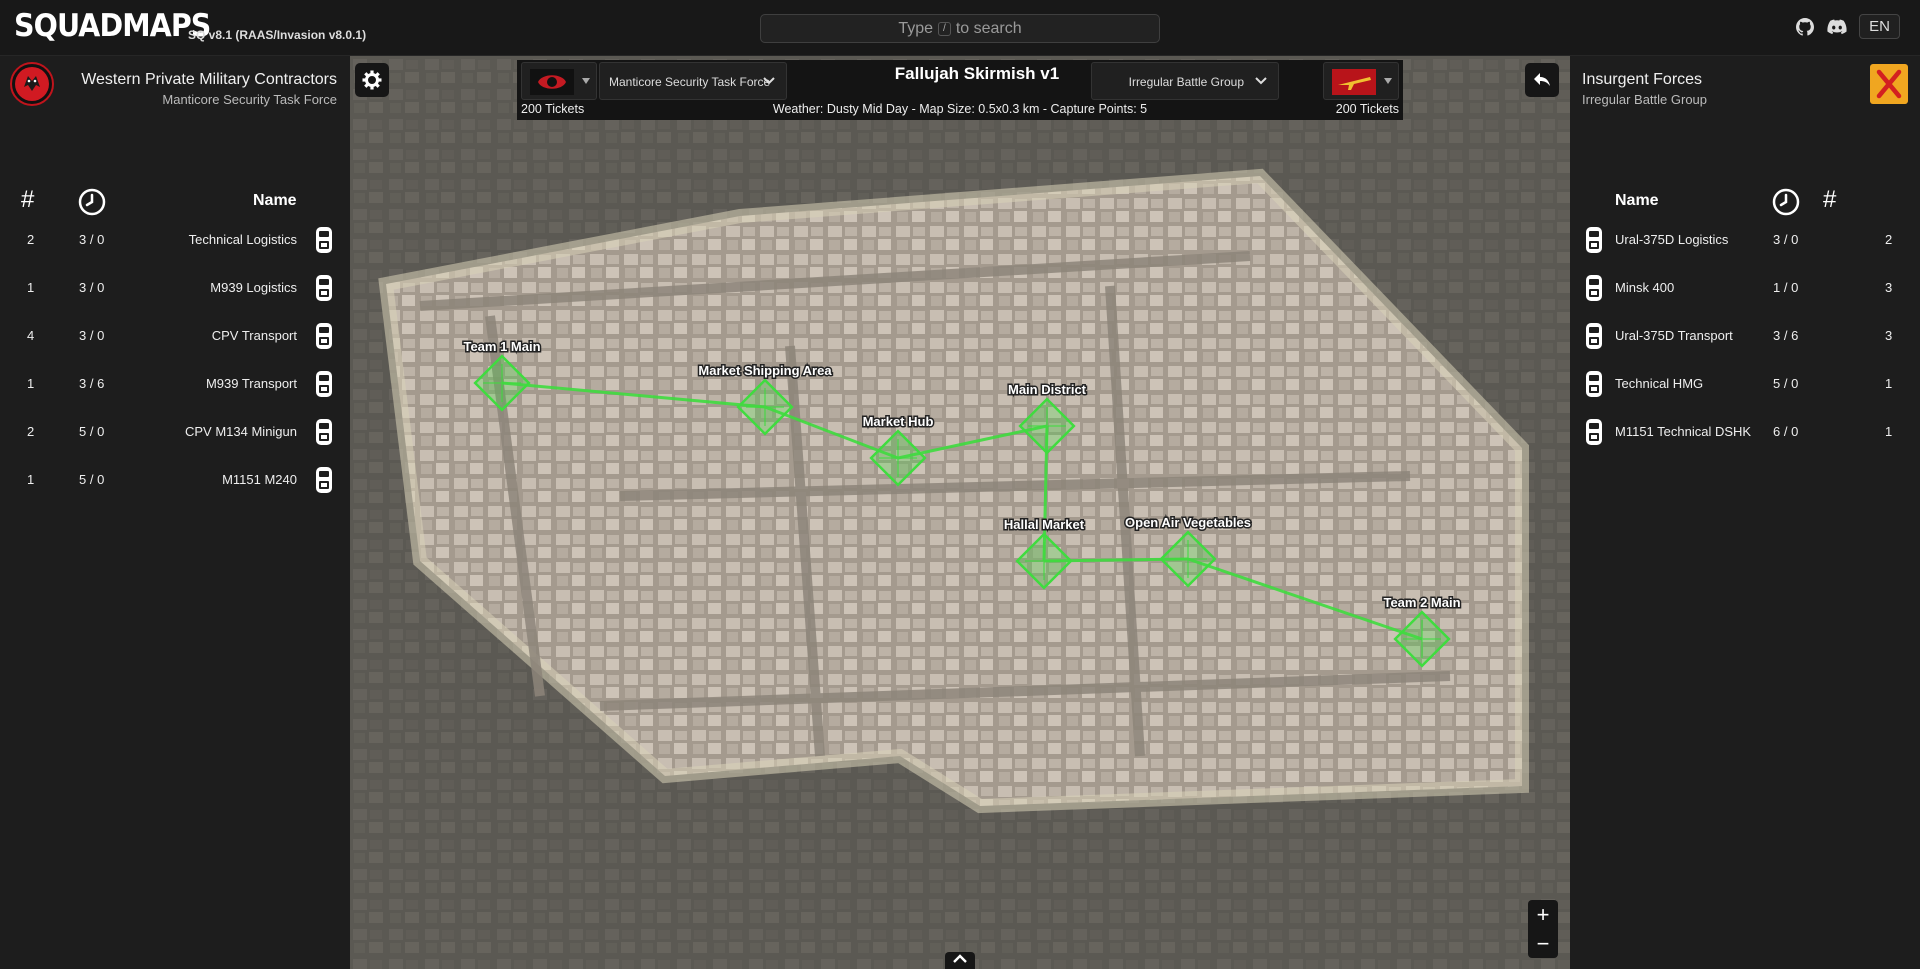 The height and width of the screenshot is (969, 1920). I want to click on team1-unit-name: Manticore Security Task Force, so click(249, 99).